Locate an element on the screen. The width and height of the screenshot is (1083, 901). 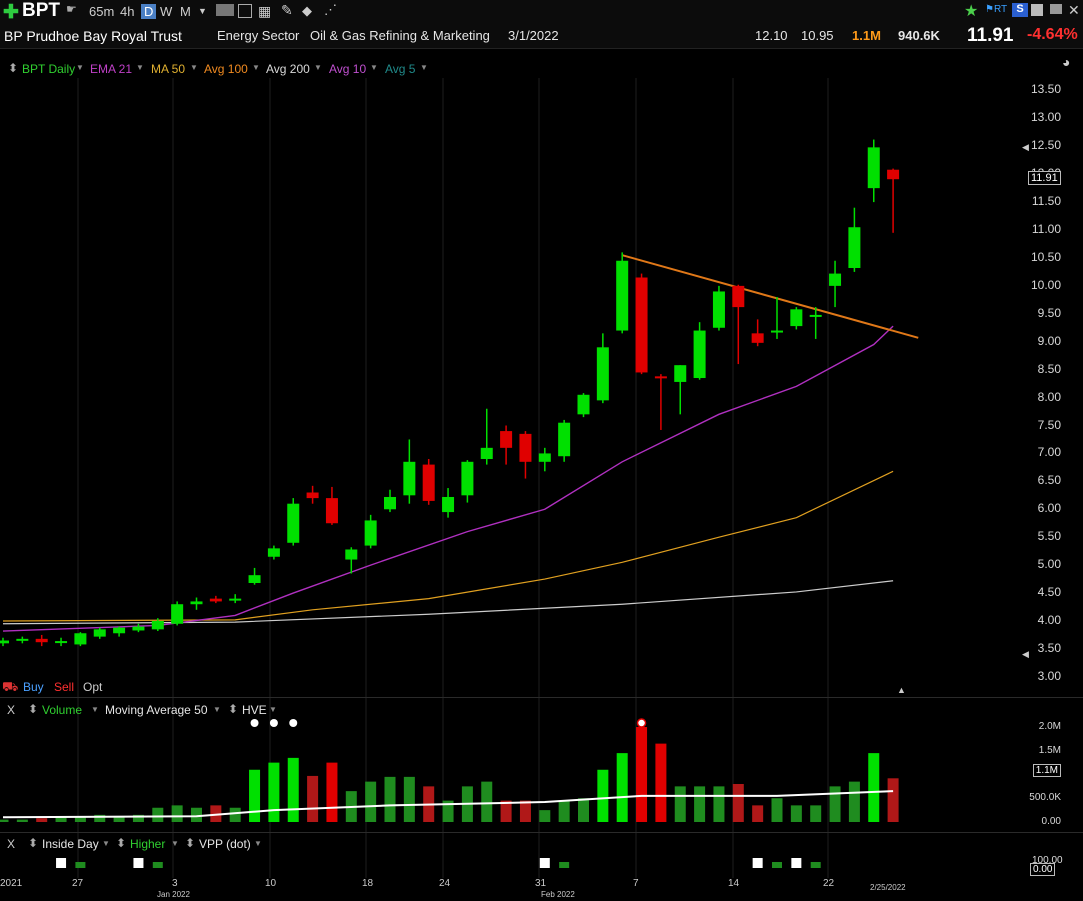
interval-daily: D is located at coordinates (149, 11).